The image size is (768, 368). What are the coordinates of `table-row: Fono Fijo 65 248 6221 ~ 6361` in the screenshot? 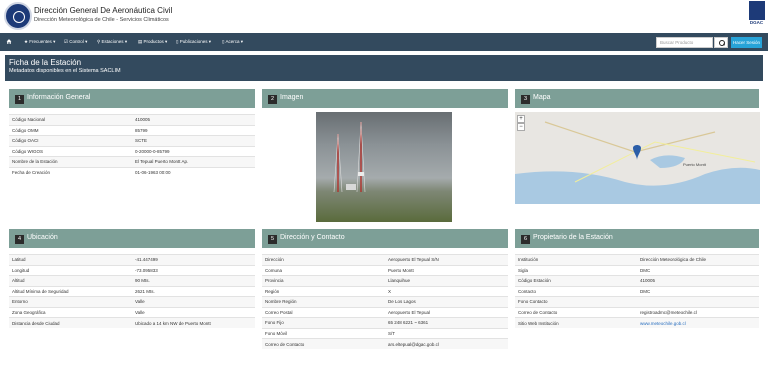 It's located at (385, 322).